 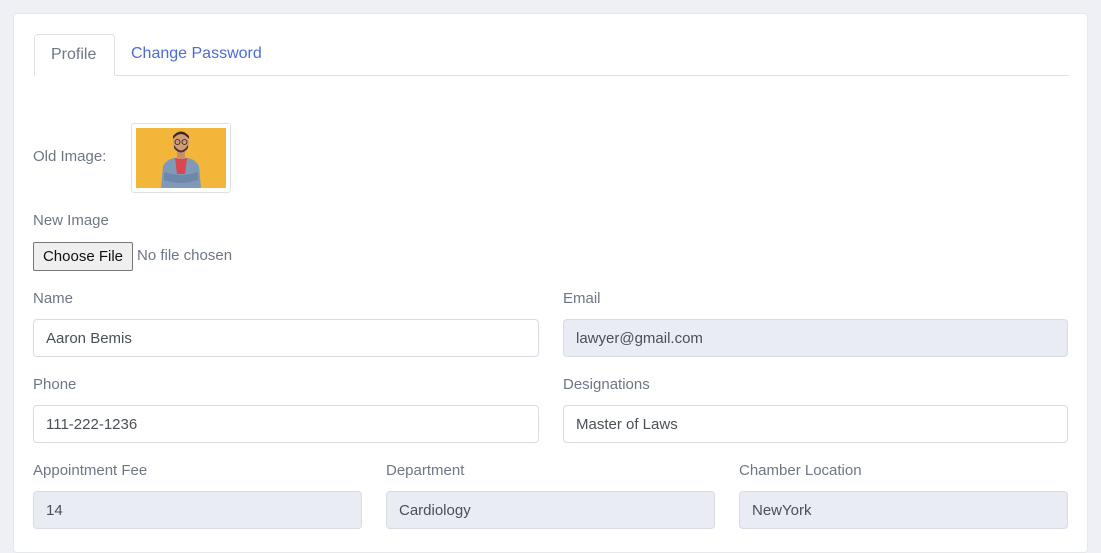 I want to click on email-input, so click(x=815, y=338).